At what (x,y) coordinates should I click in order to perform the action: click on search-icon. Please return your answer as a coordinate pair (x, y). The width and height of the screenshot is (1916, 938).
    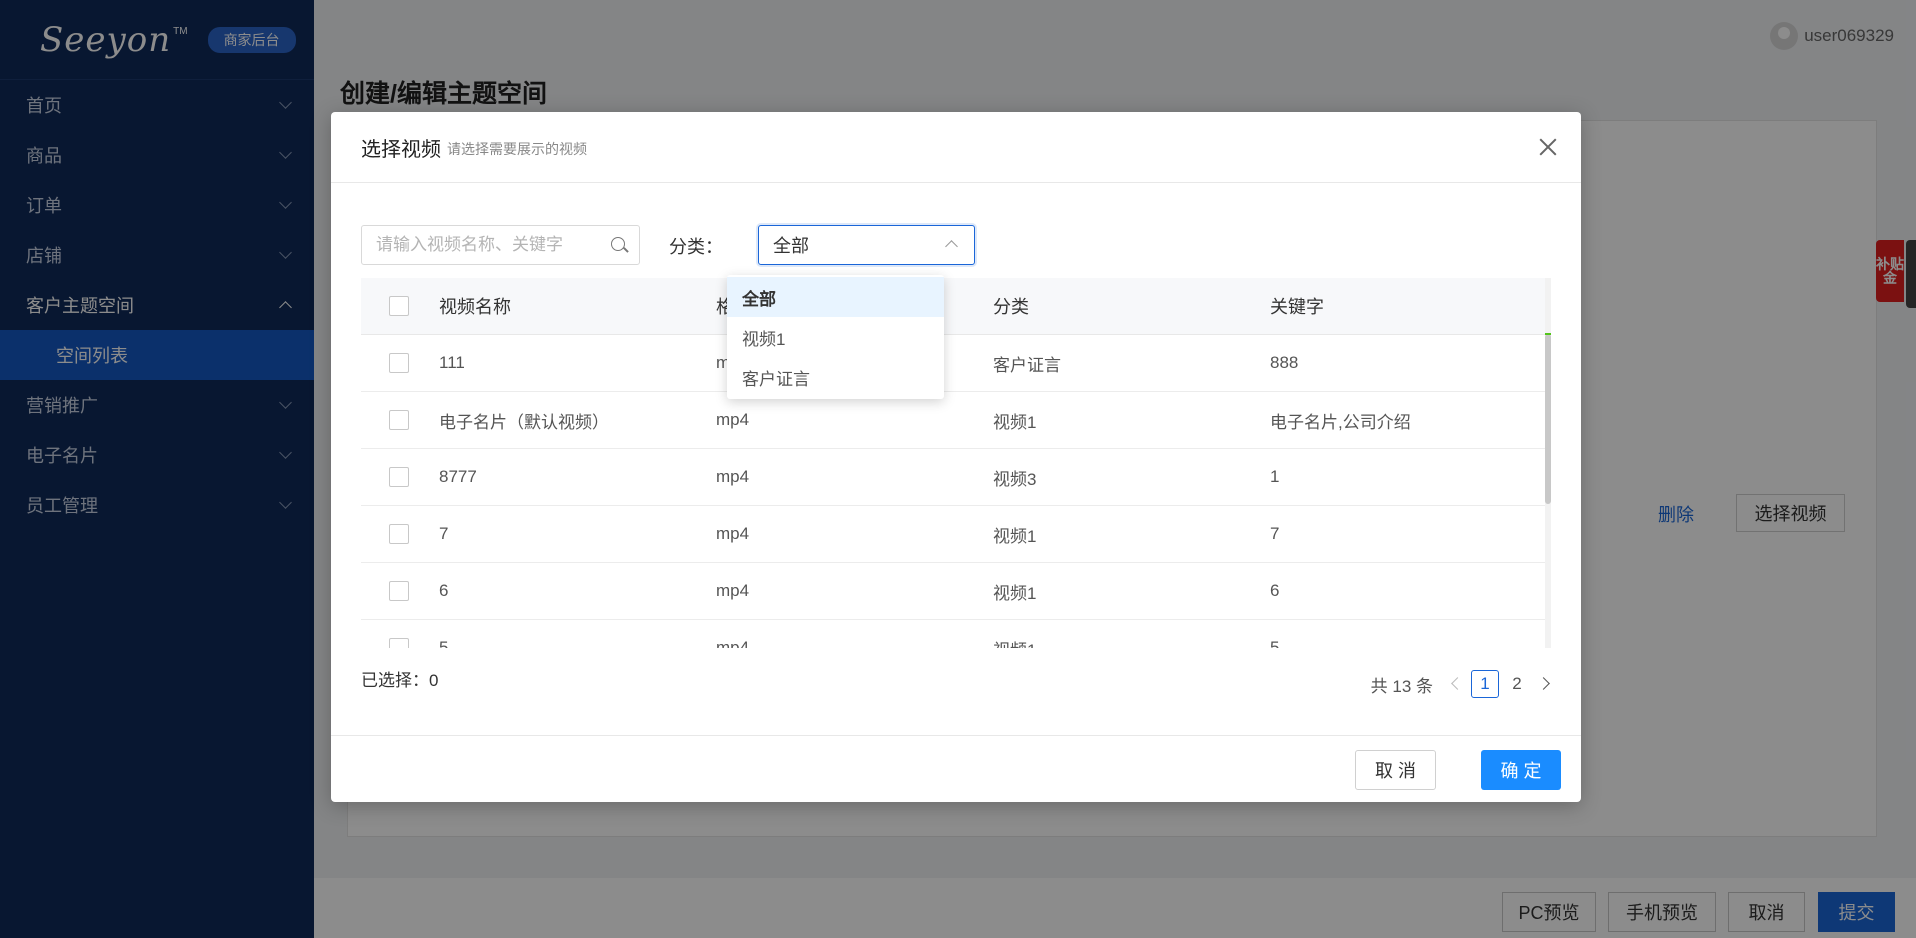
    Looking at the image, I should click on (618, 244).